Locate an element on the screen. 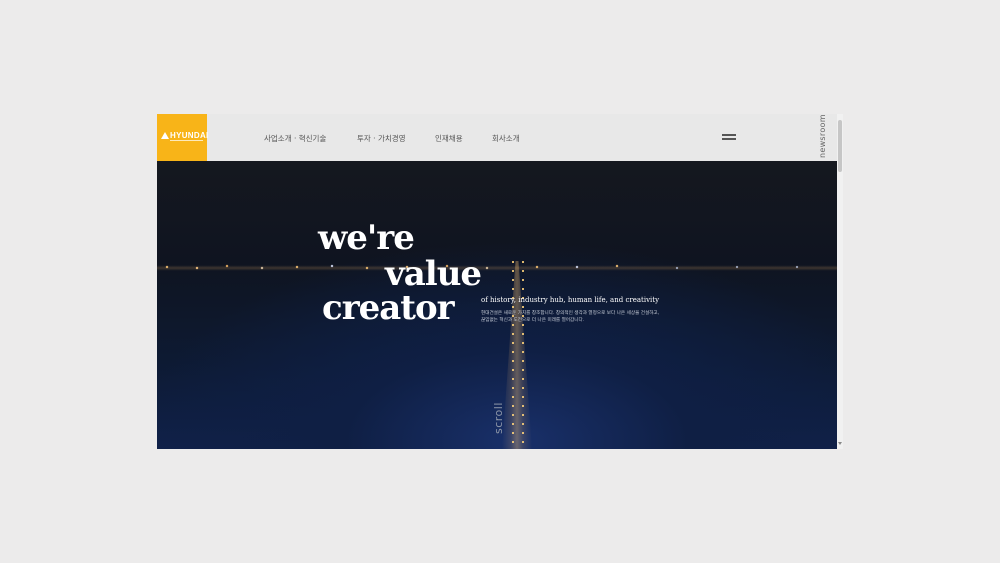  scroll-indicator: scroll is located at coordinates (499, 416).